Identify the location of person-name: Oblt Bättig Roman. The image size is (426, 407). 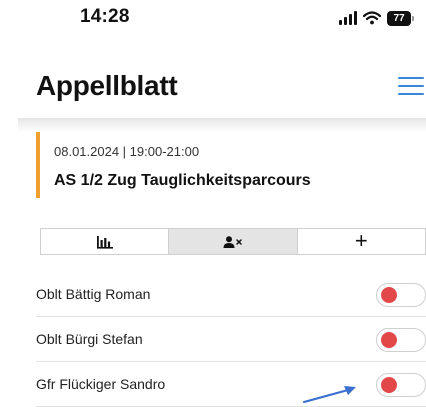
(93, 294).